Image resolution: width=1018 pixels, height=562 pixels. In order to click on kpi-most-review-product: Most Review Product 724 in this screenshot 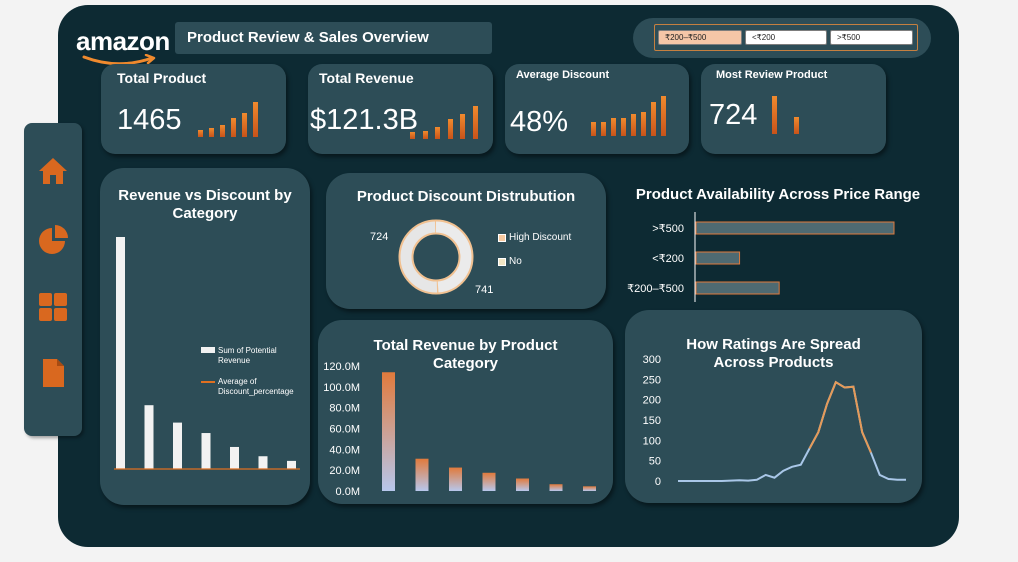, I will do `click(793, 109)`.